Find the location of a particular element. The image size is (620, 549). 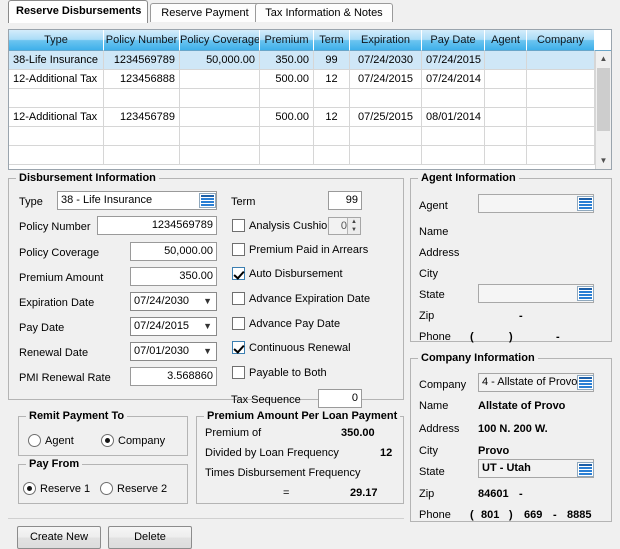

cell-policy-coverage is located at coordinates (220, 98).